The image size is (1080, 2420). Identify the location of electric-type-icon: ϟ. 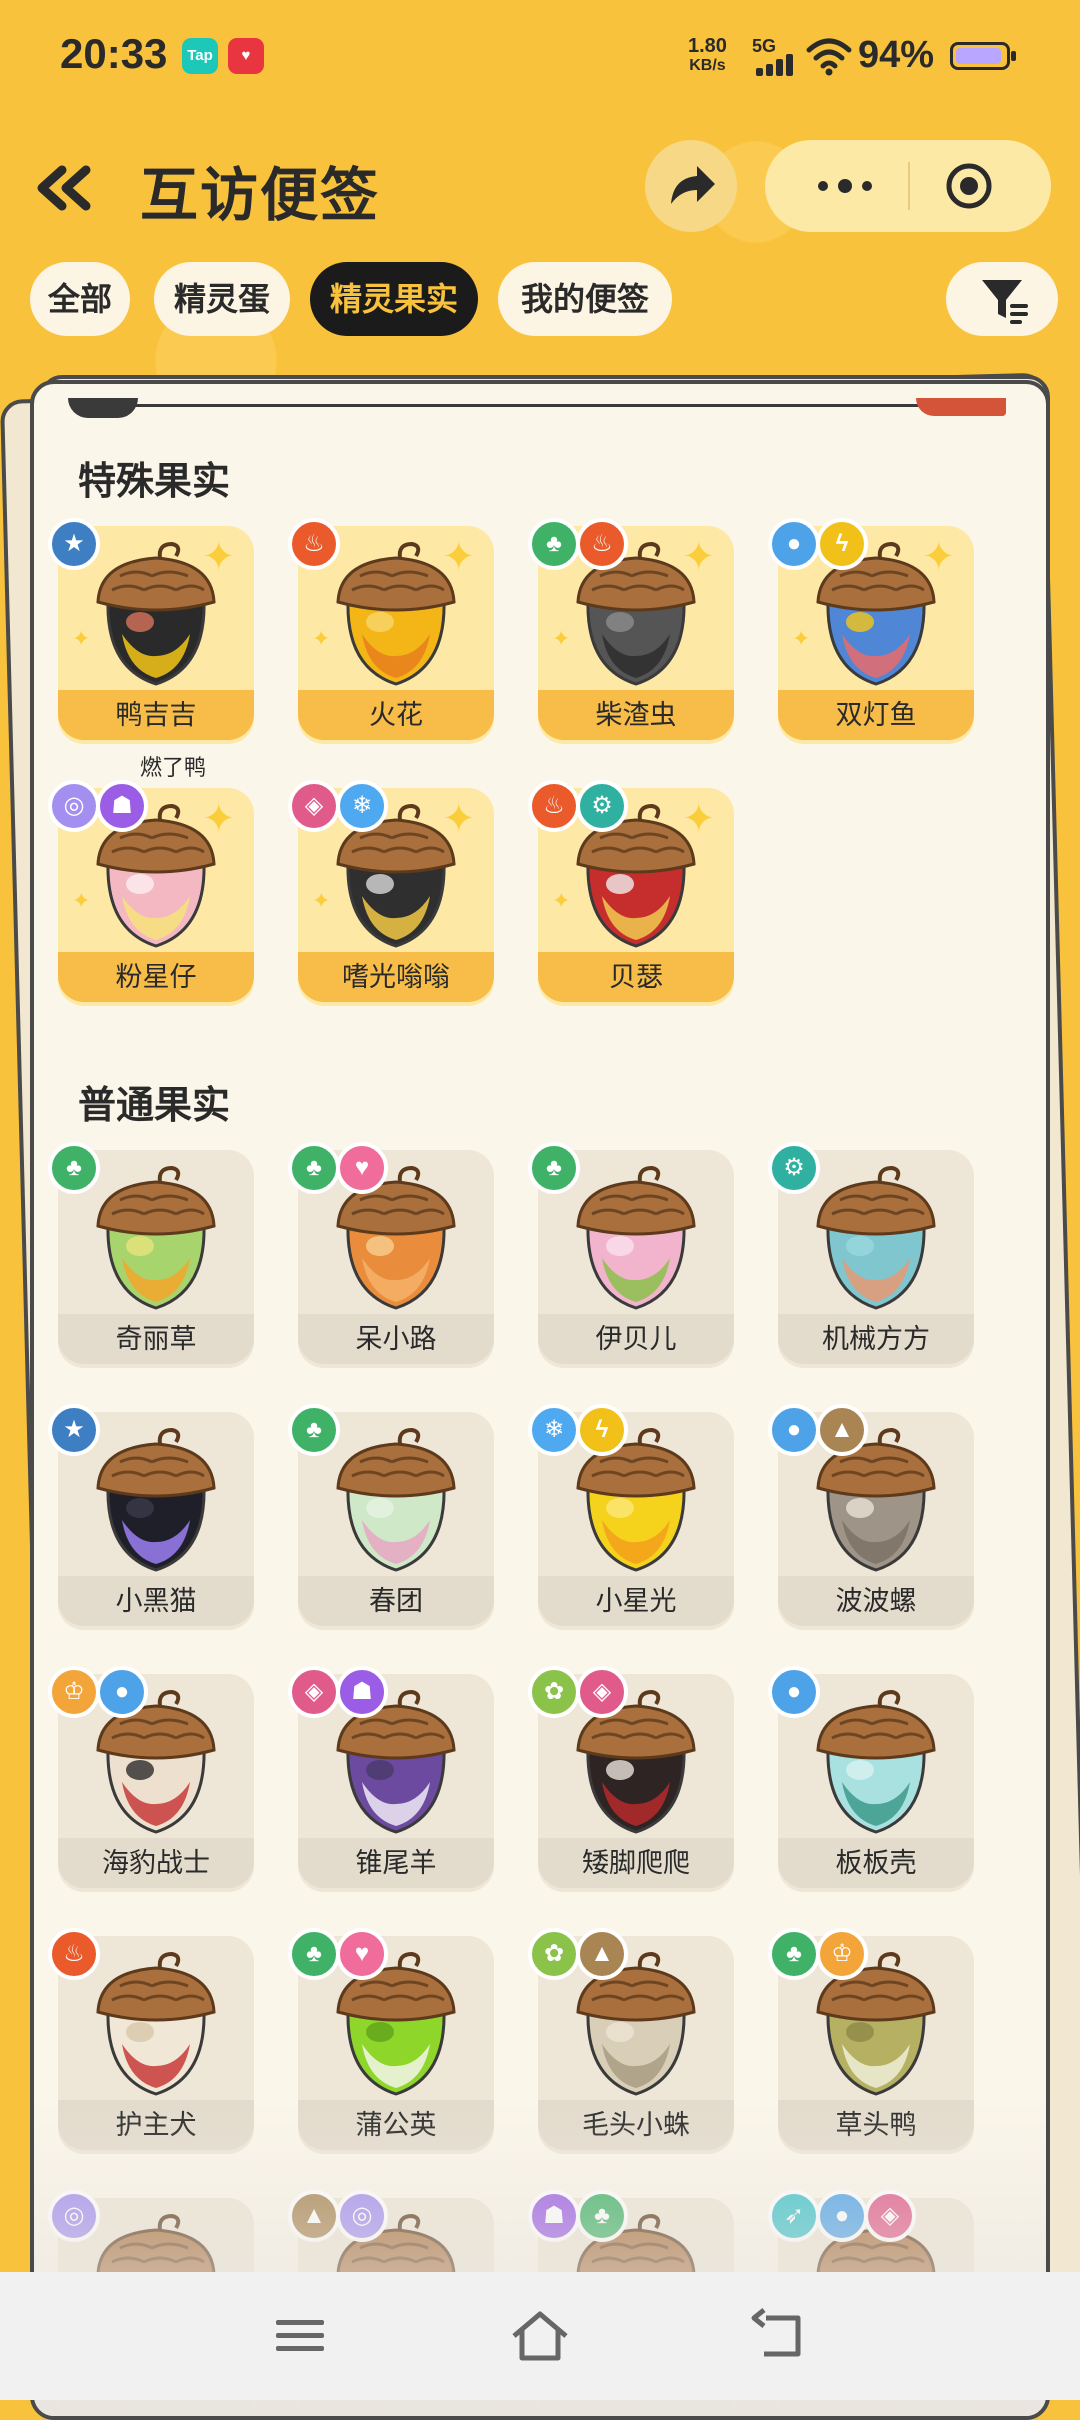
(842, 544).